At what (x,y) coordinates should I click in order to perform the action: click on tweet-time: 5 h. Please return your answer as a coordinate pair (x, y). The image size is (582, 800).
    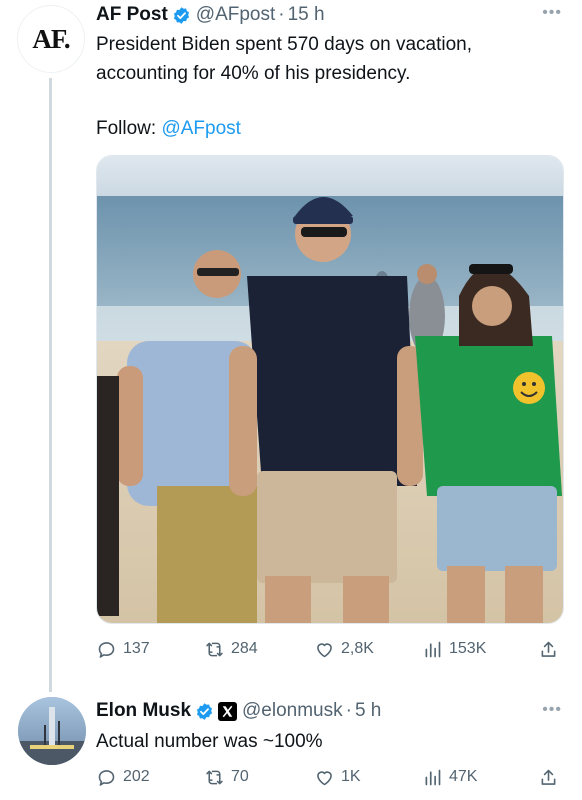
    Looking at the image, I should click on (368, 711).